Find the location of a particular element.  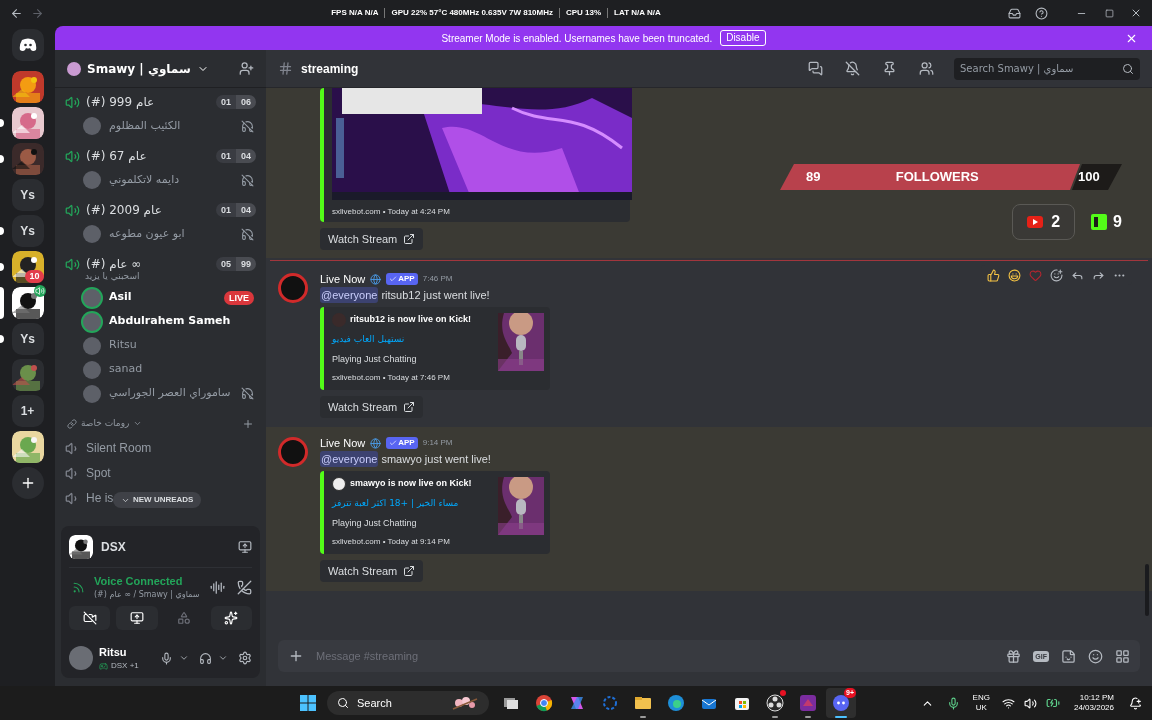

attach-icon is located at coordinates (296, 656).